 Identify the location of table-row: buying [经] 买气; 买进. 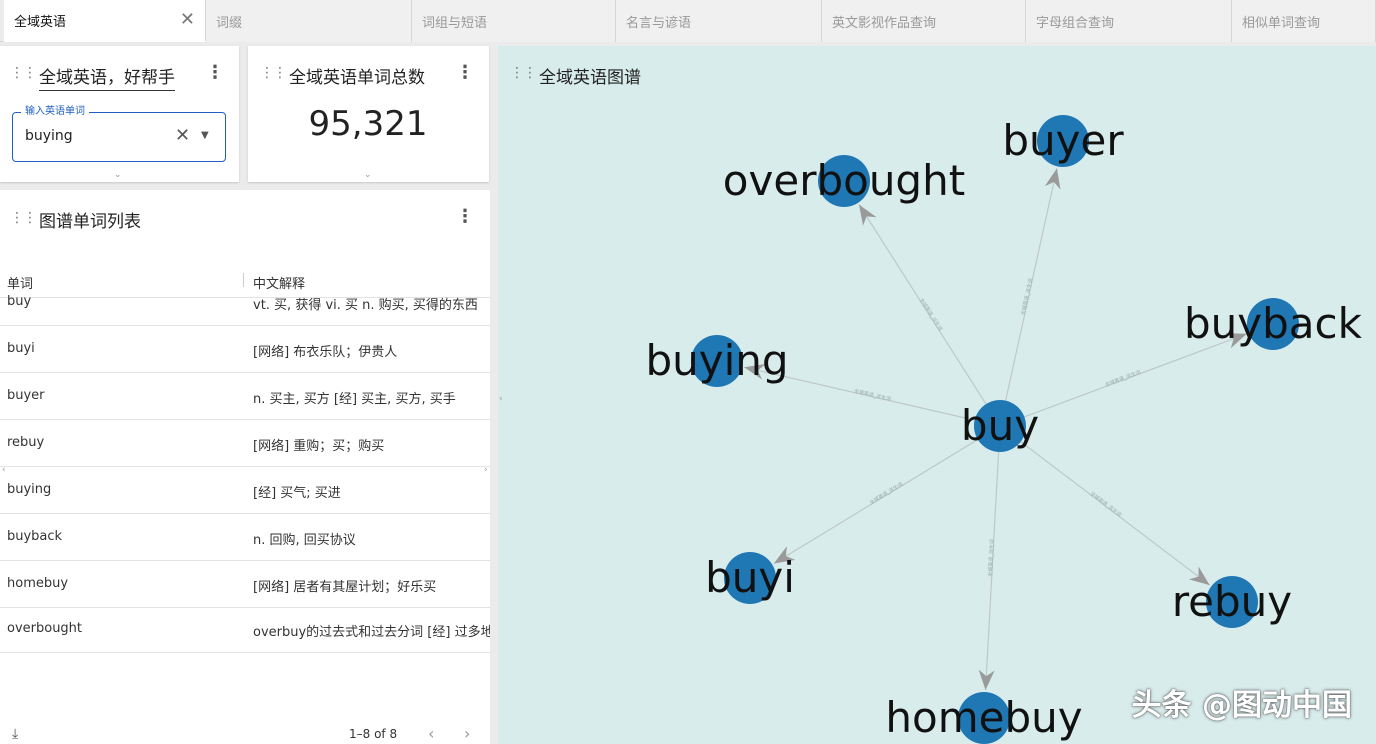
(245, 490).